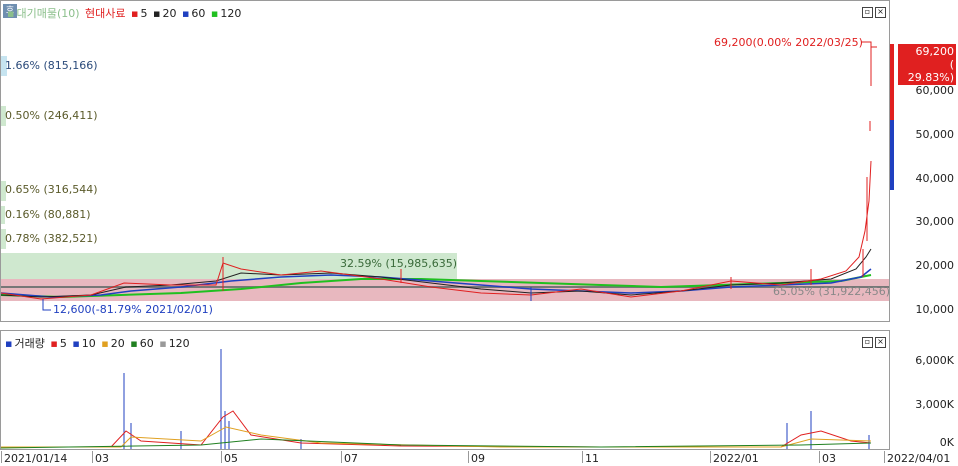 This screenshot has width=958, height=466. What do you see at coordinates (917, 458) in the screenshot?
I see `x-tick-end: 2022/04/01` at bounding box center [917, 458].